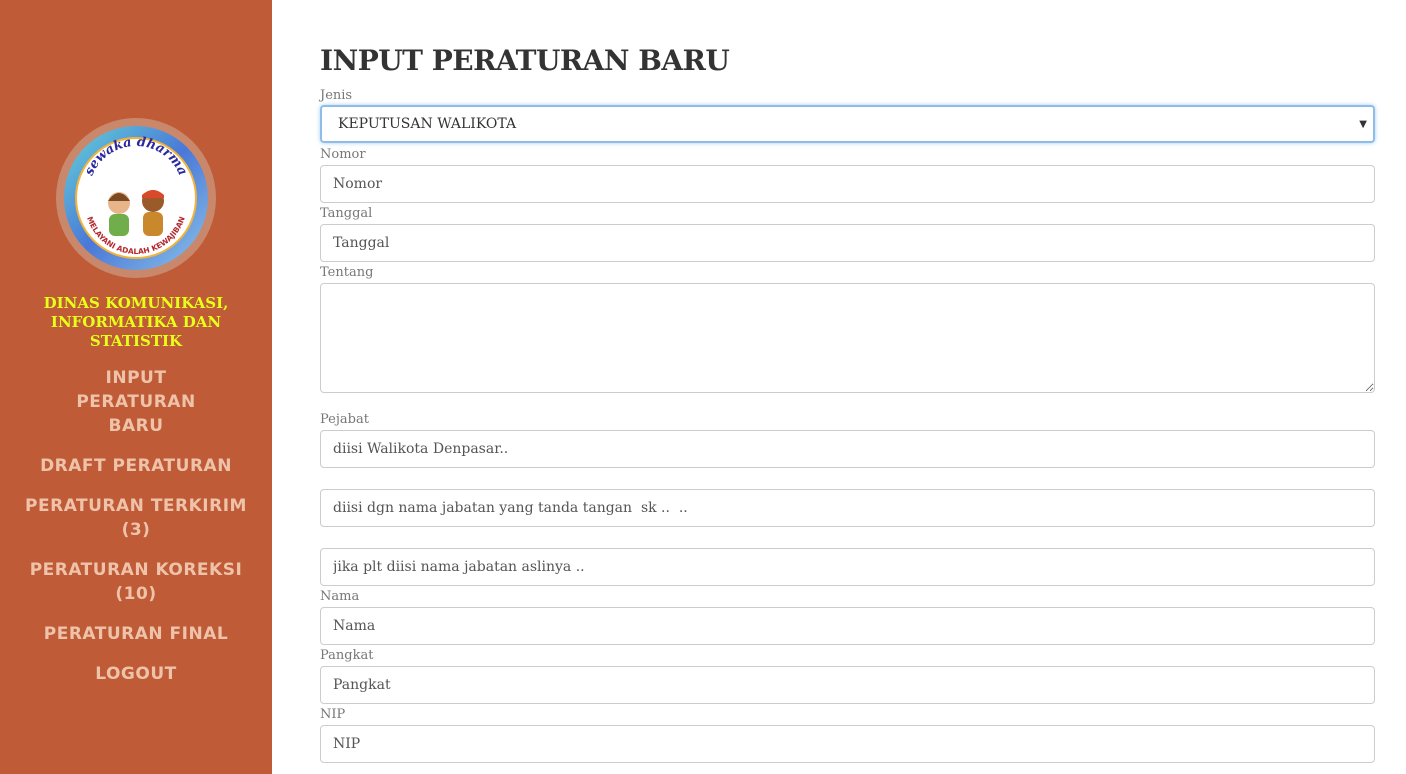  Describe the element at coordinates (847, 567) in the screenshot. I see `jabatan-asli-input` at that location.